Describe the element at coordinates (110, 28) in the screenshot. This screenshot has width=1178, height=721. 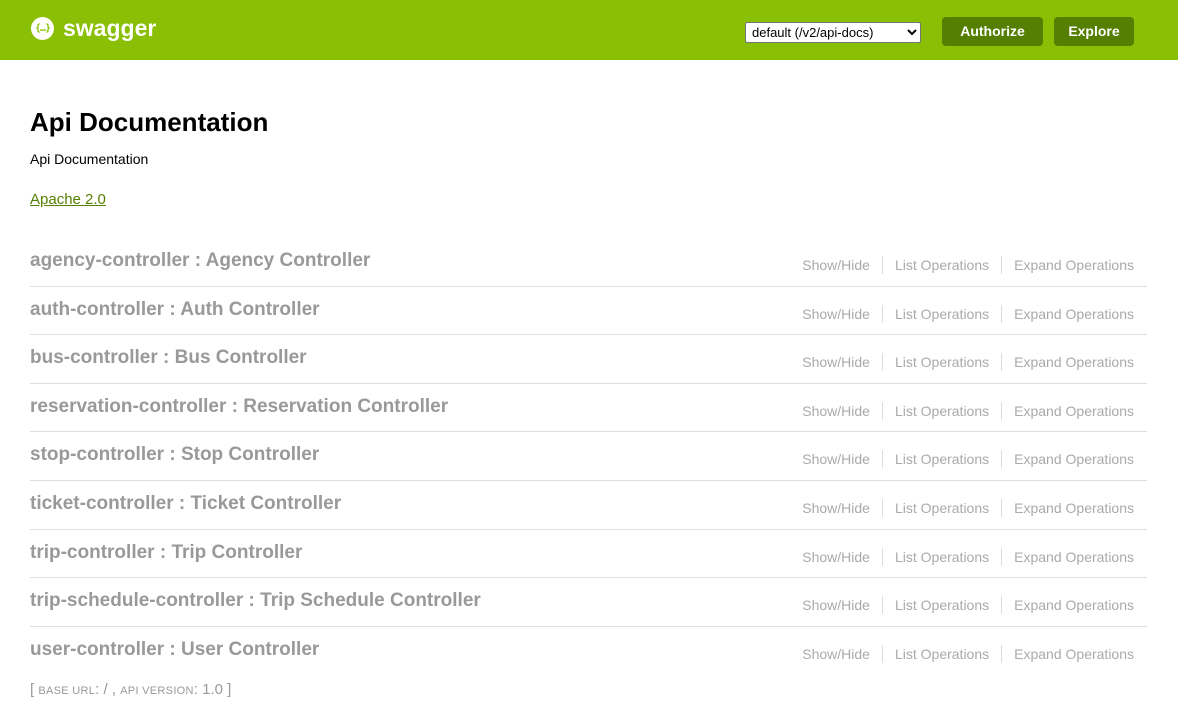
I see `swagger-logo-text: swagger` at that location.